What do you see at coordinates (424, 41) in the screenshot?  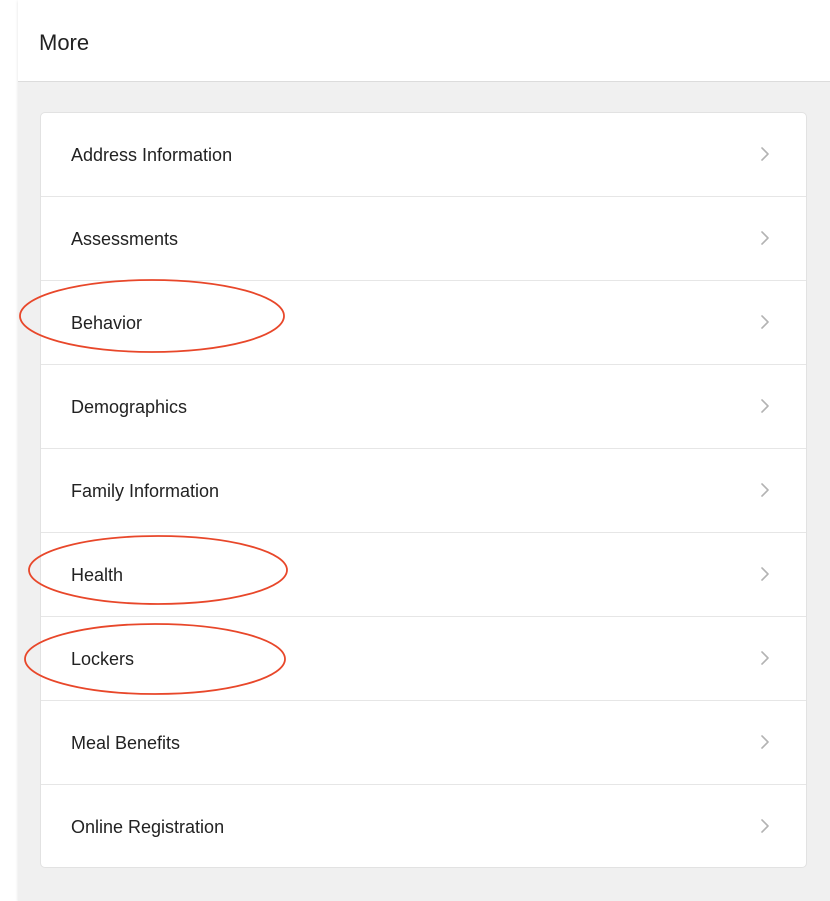 I see `page-header: More` at bounding box center [424, 41].